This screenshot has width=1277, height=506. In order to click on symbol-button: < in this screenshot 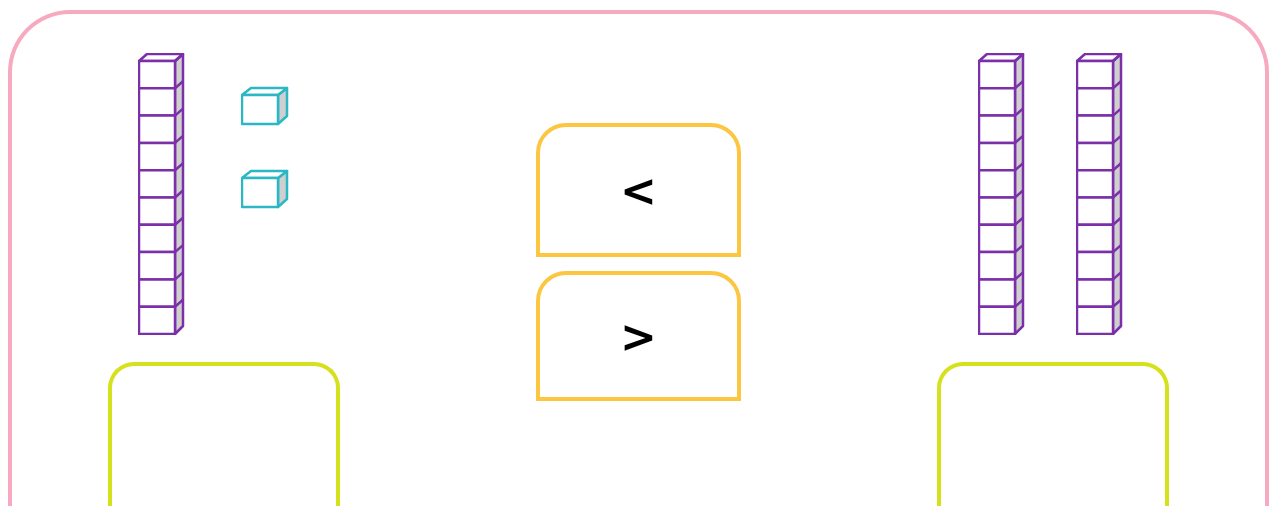, I will do `click(638, 190)`.